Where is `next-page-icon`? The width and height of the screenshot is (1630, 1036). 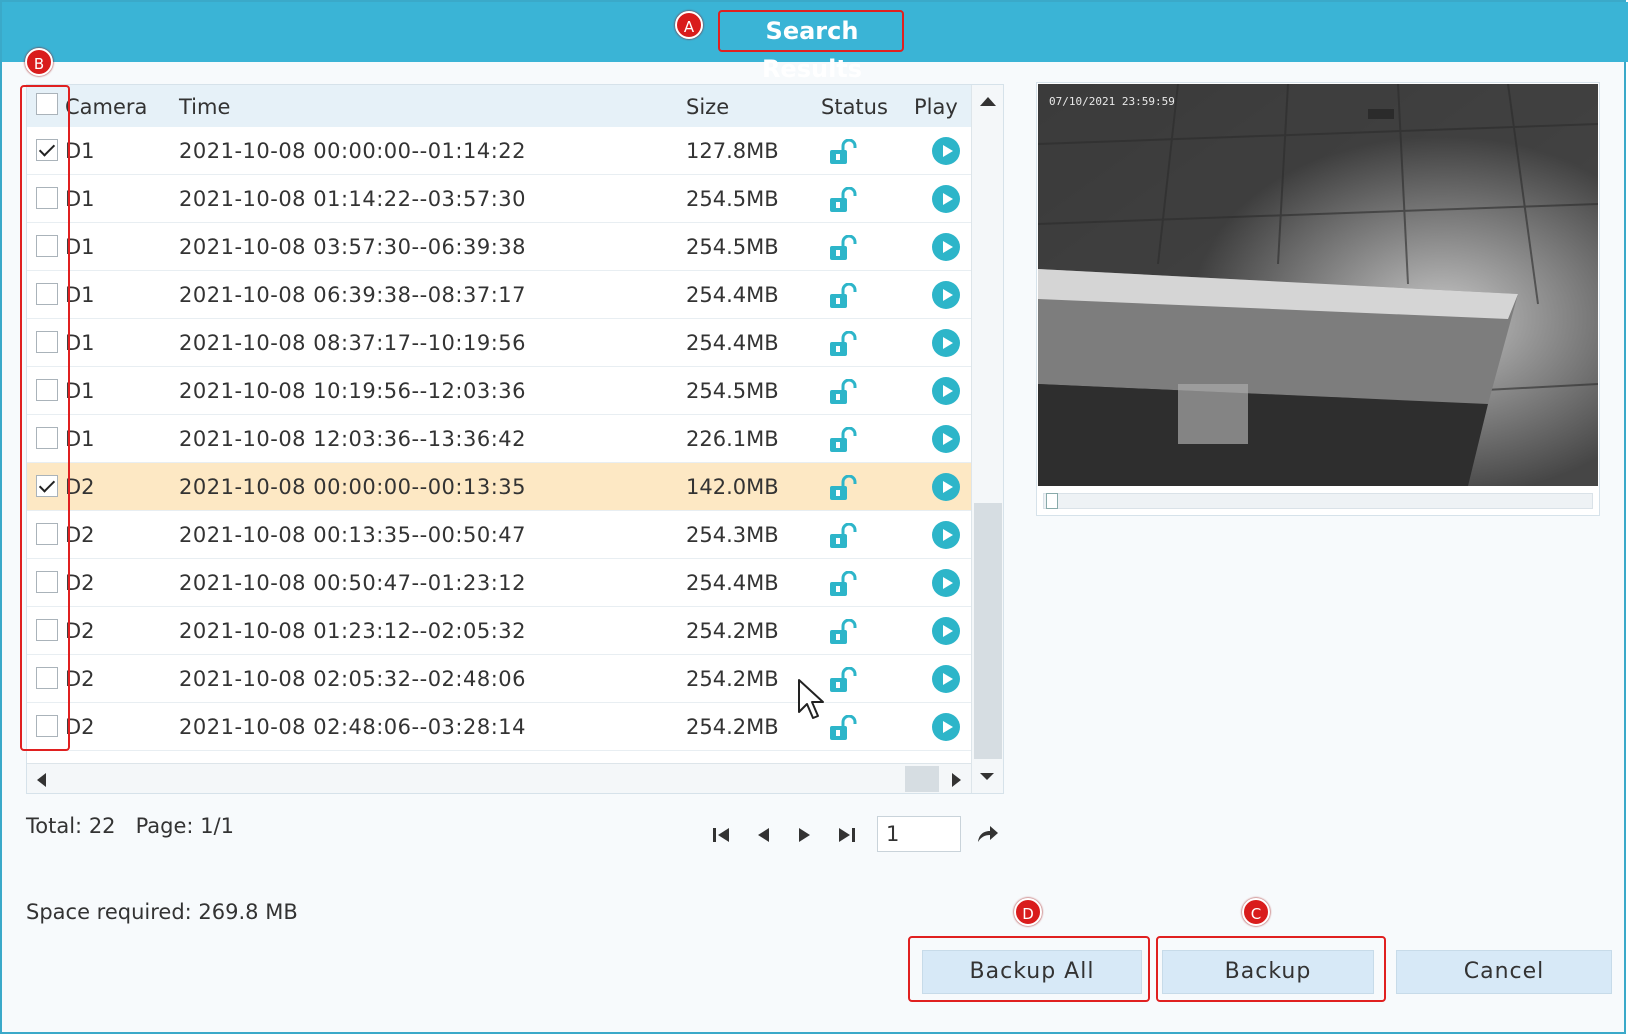 next-page-icon is located at coordinates (805, 835).